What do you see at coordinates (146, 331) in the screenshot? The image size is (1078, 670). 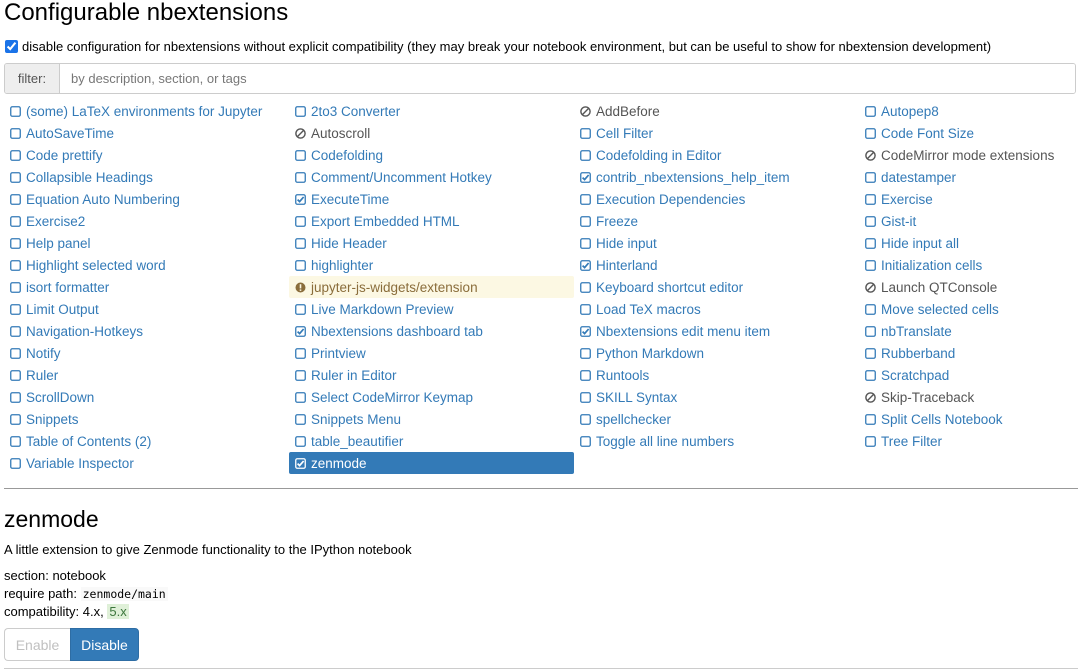 I see `extension-item: Navigation-Hotkeys` at bounding box center [146, 331].